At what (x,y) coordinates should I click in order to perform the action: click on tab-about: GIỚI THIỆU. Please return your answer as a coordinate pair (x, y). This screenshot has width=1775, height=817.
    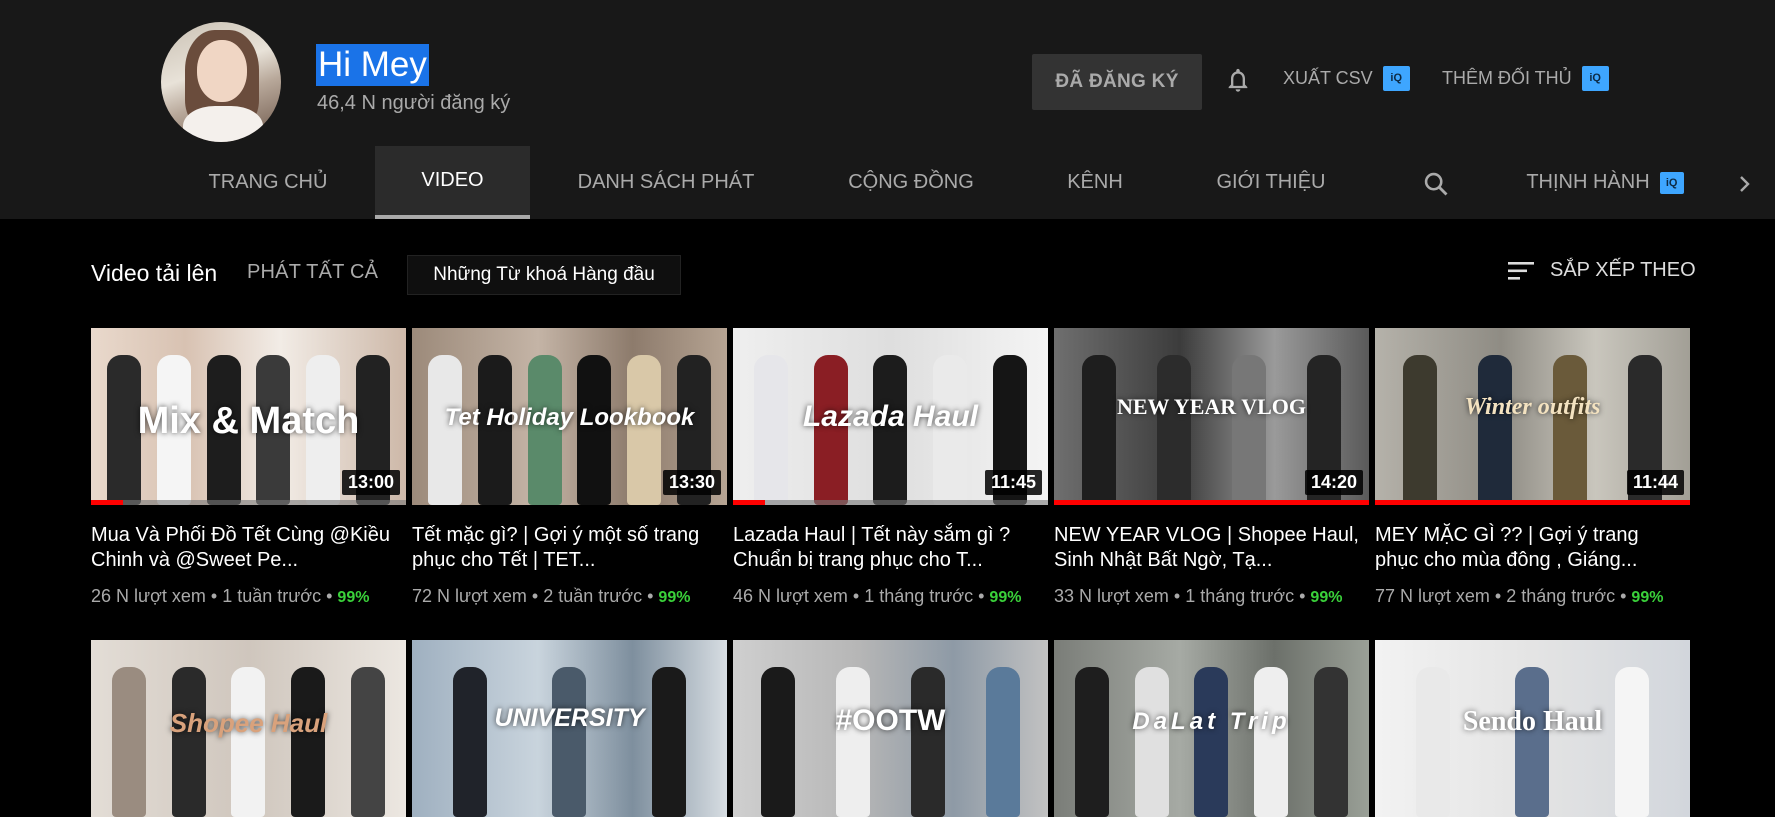
    Looking at the image, I should click on (1271, 182).